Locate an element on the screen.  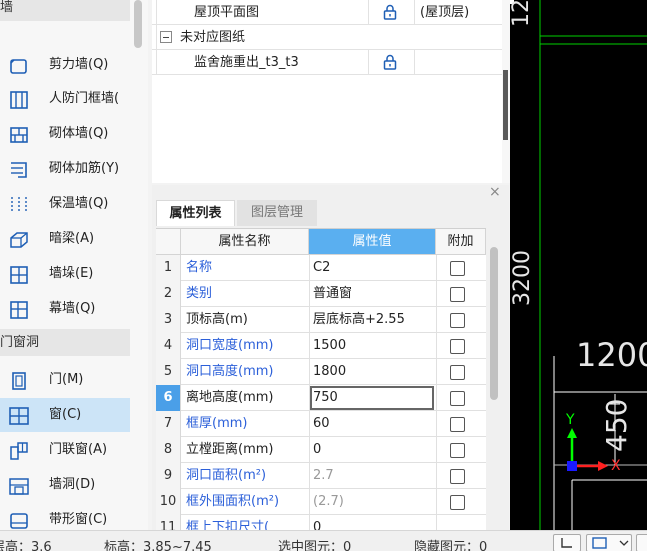
header-property-value: 属性值 is located at coordinates (372, 242).